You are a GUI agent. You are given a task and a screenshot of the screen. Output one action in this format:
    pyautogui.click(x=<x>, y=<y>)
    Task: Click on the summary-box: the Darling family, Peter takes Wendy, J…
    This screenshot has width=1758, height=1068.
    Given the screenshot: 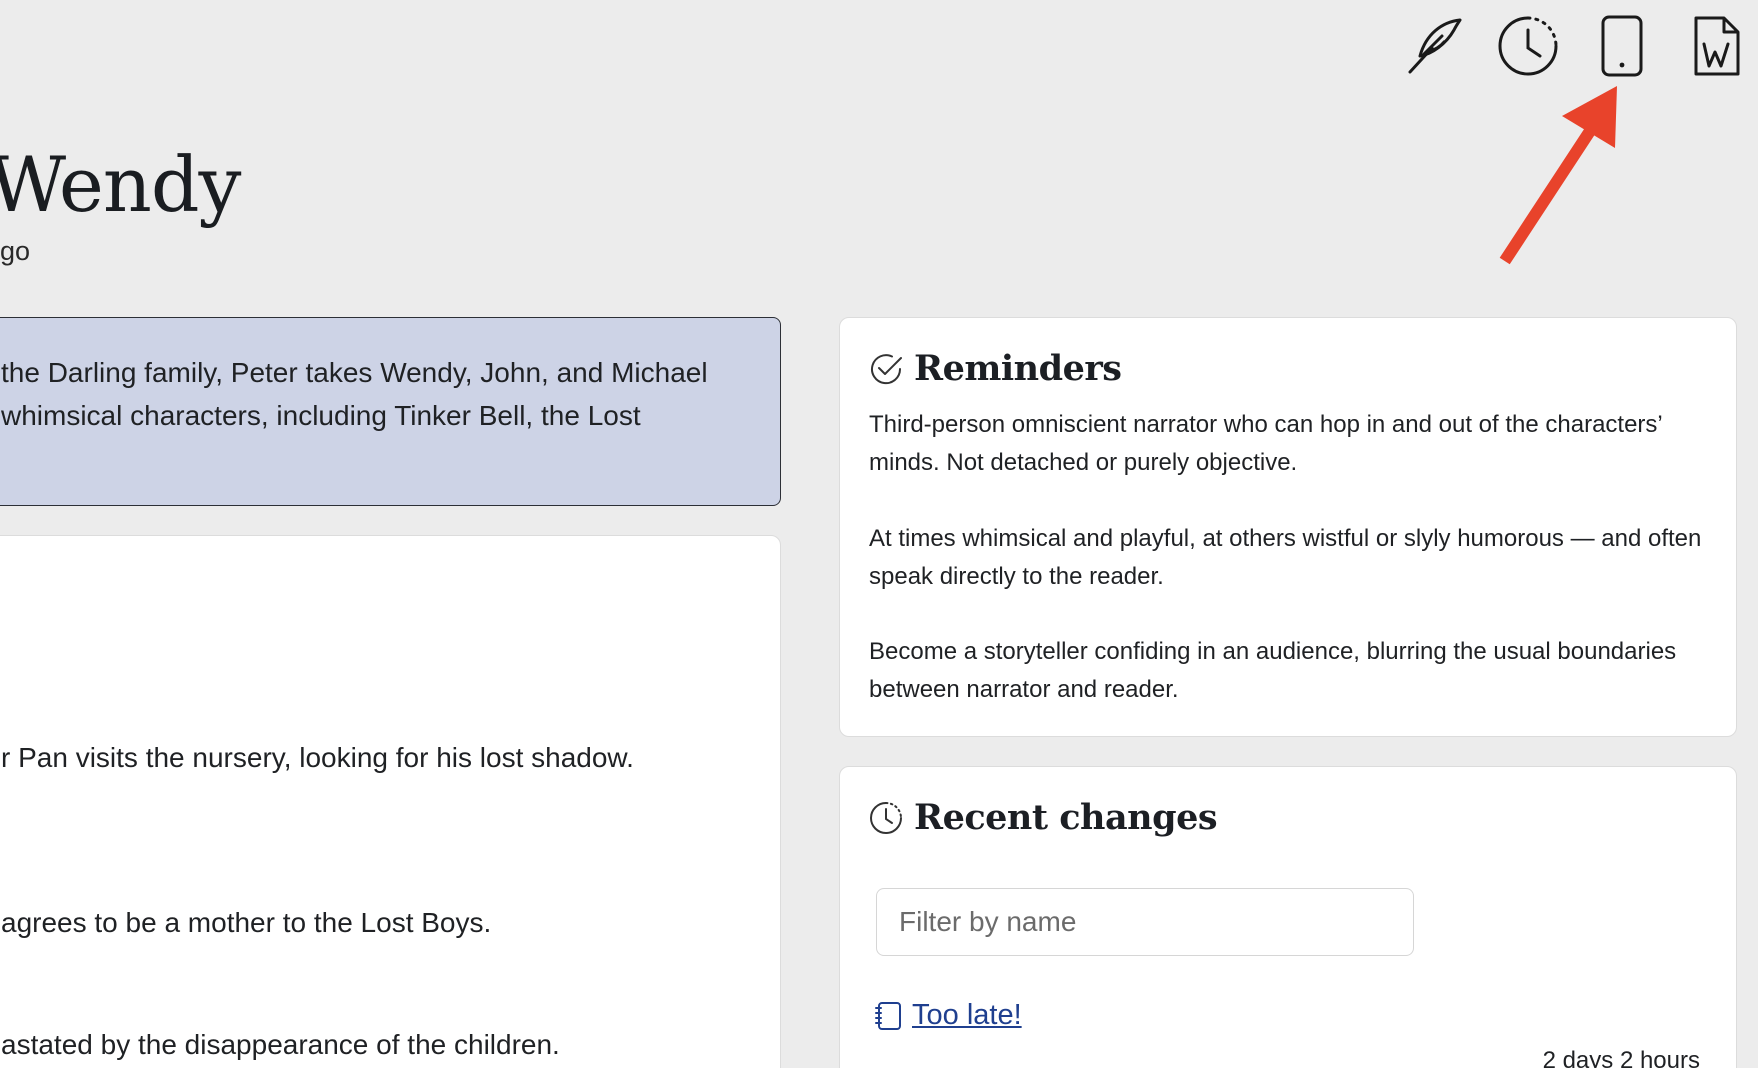 What is the action you would take?
    pyautogui.click(x=390, y=411)
    